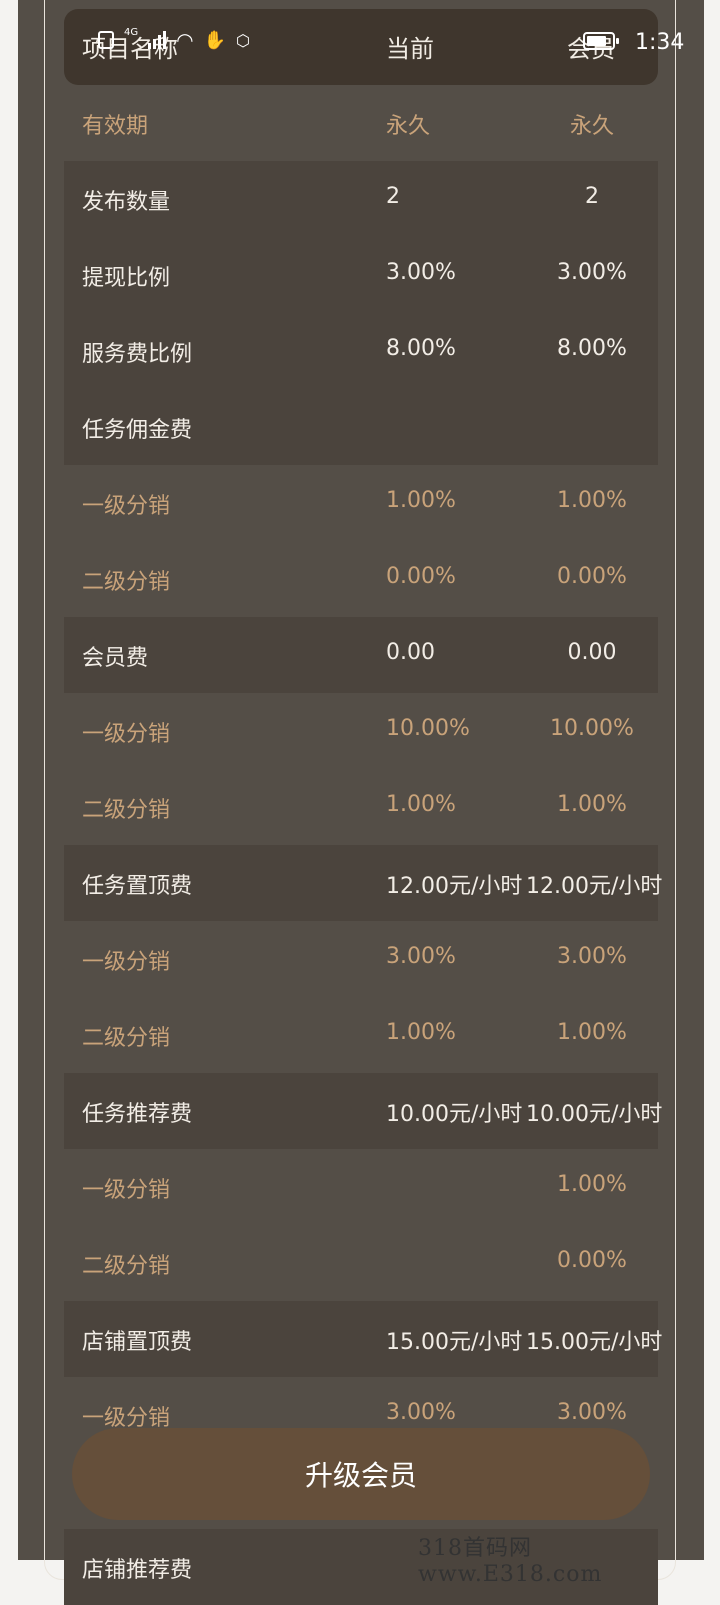 This screenshot has width=720, height=1605. I want to click on table-row: 任务推荐费 10.00元/小时 10.00元/小时, so click(363, 1111).